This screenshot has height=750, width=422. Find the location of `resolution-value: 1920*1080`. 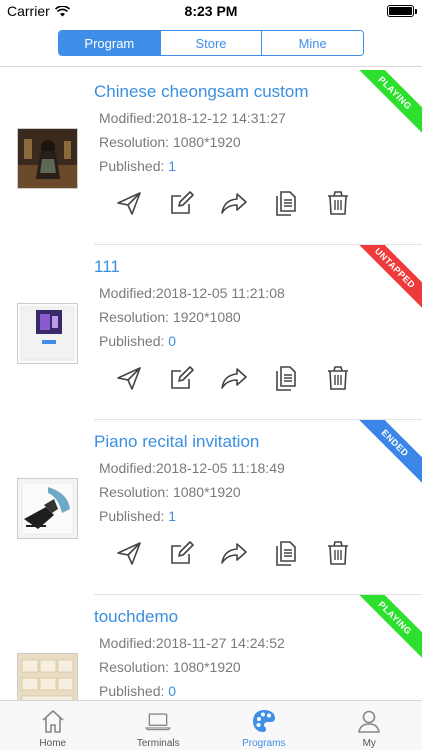

resolution-value: 1920*1080 is located at coordinates (206, 317).